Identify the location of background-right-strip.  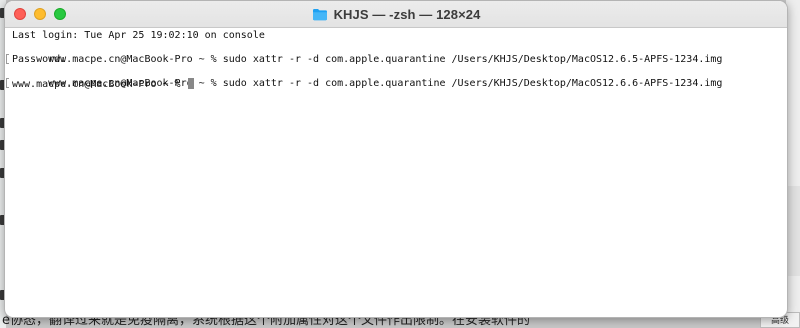
(793, 164).